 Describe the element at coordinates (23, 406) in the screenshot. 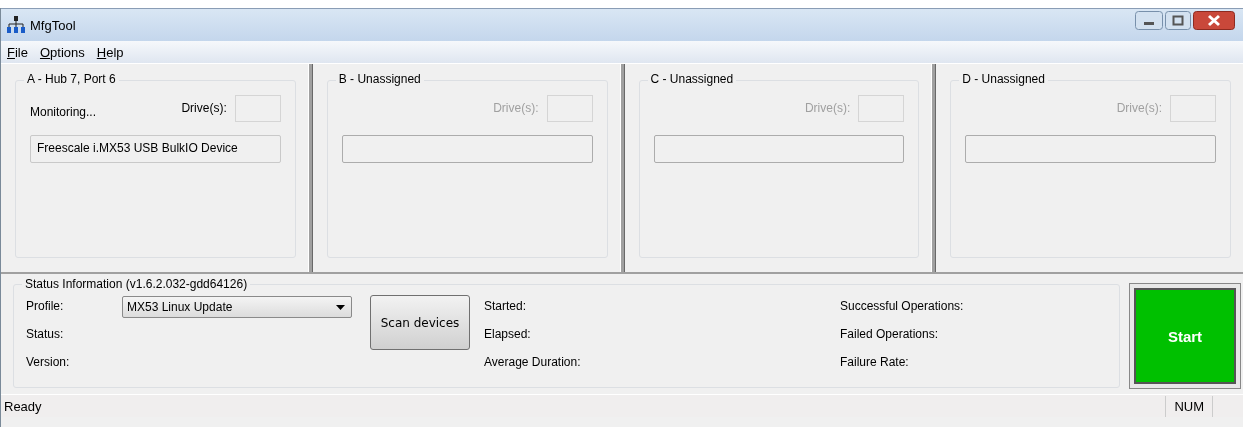

I see `status-text: Ready` at that location.